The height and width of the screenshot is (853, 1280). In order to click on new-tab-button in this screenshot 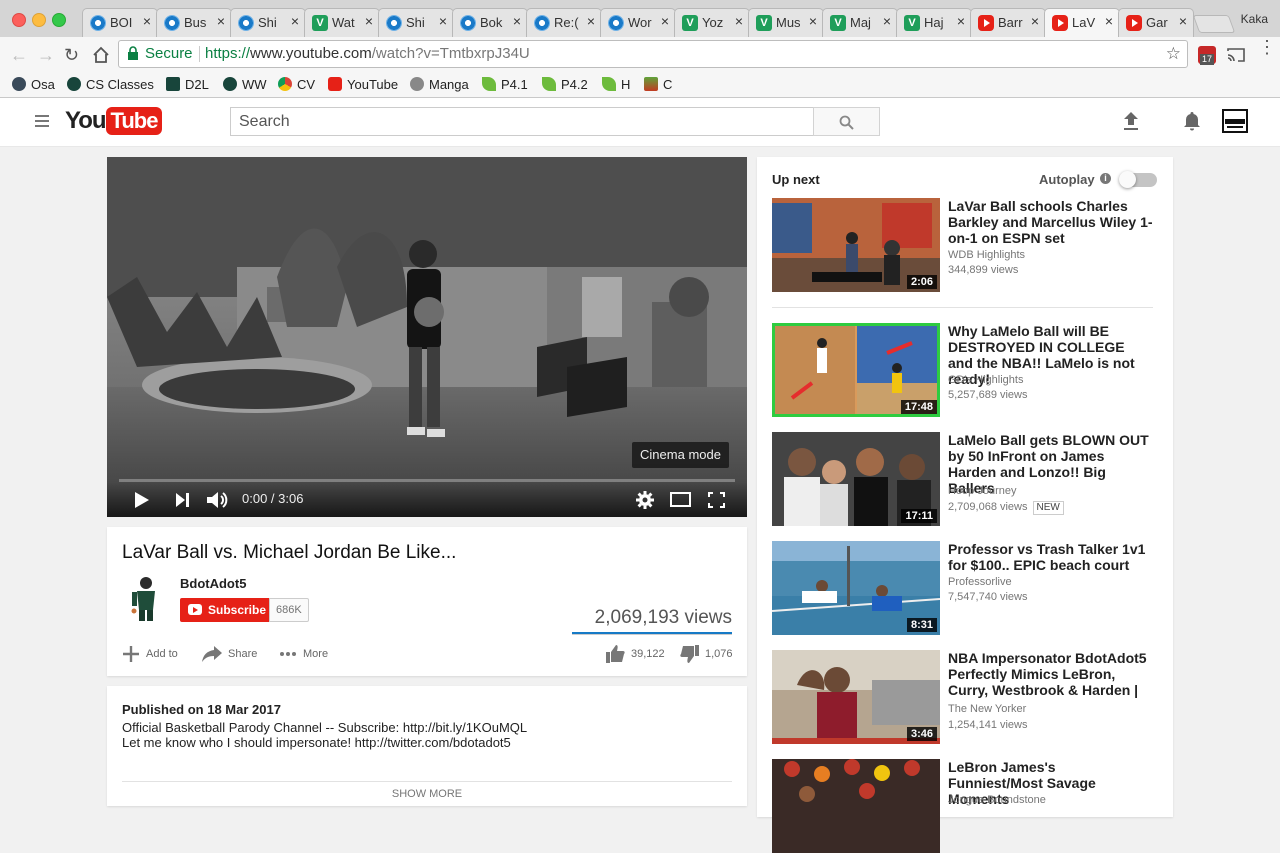, I will do `click(1214, 24)`.